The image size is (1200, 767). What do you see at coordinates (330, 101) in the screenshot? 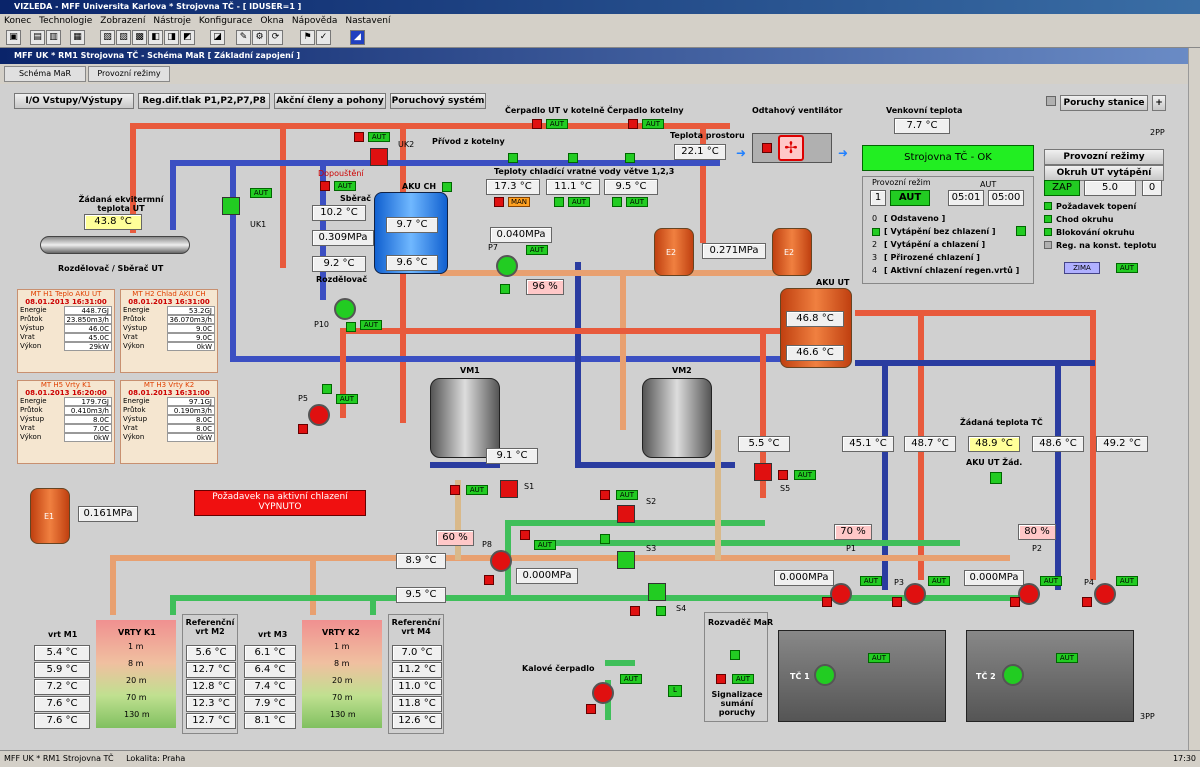
I see `button-akcni: Akční členy a pohony` at bounding box center [330, 101].